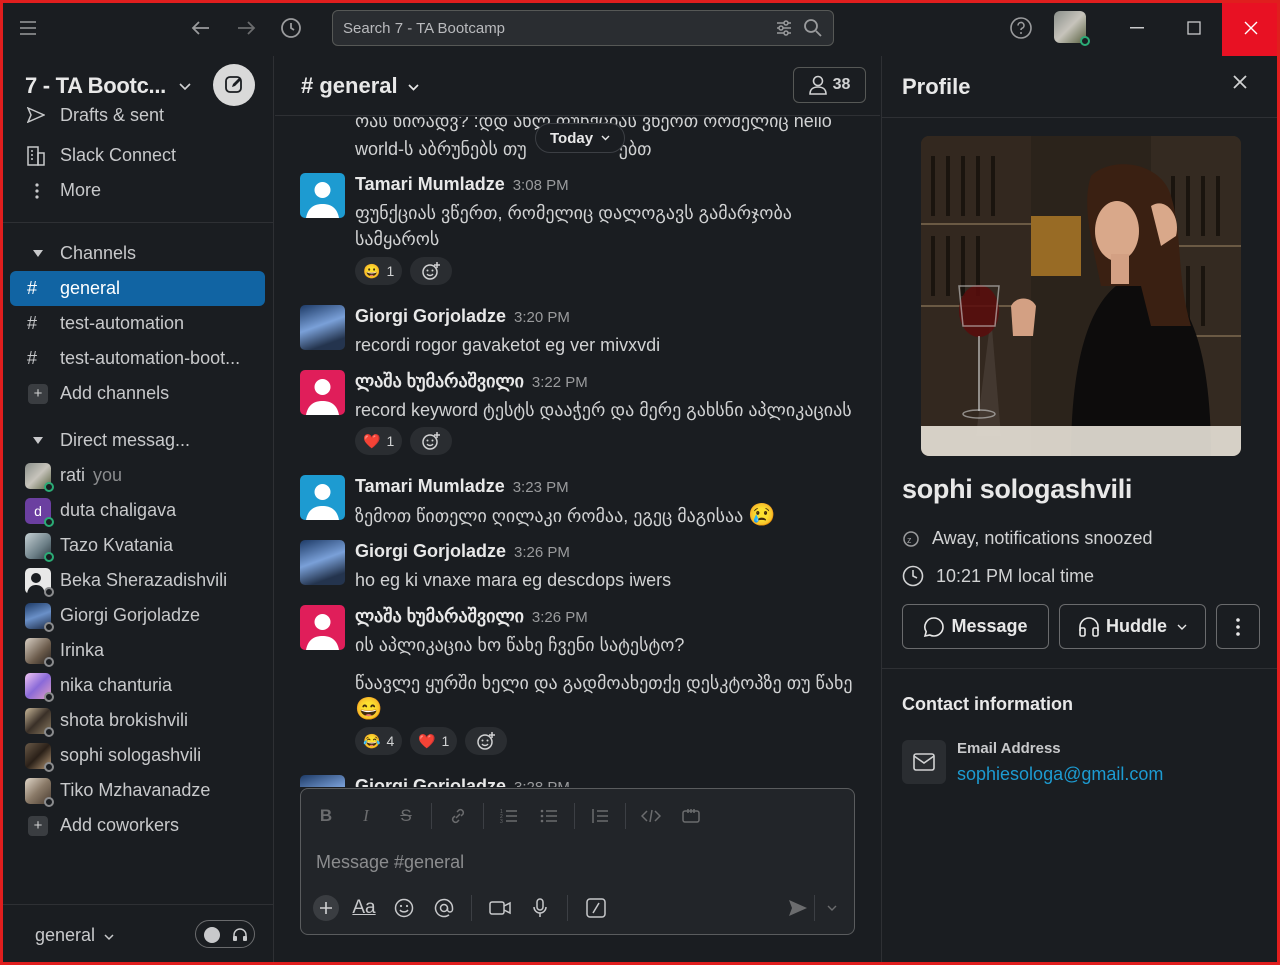  Describe the element at coordinates (326, 816) in the screenshot. I see `bold-icon: B` at that location.